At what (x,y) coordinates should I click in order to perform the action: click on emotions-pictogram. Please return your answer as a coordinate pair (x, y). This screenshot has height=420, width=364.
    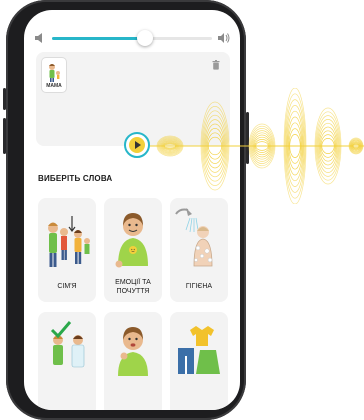
    Looking at the image, I should click on (131, 240).